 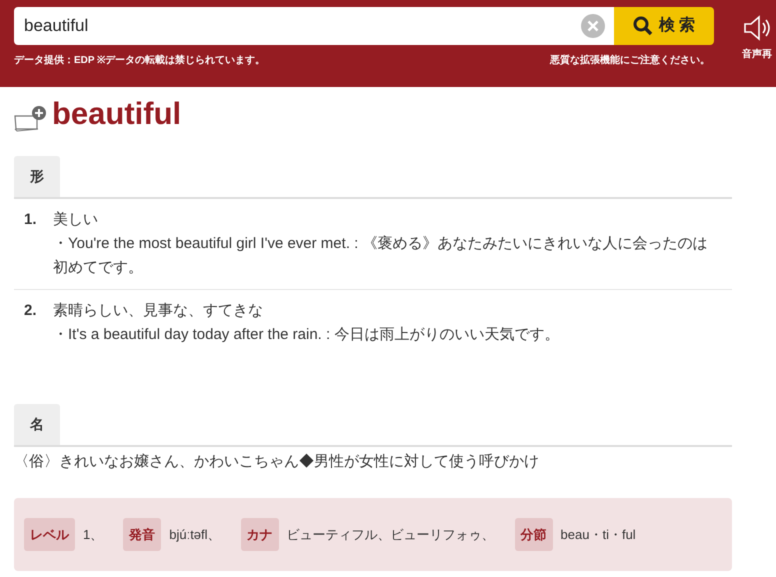 What do you see at coordinates (380, 256) in the screenshot?
I see `example-sentence: ・You're the most beautiful girl I've ever met. : 《褒める》あなたみたいにきれいな人に会ったのは初めてです。` at bounding box center [380, 256].